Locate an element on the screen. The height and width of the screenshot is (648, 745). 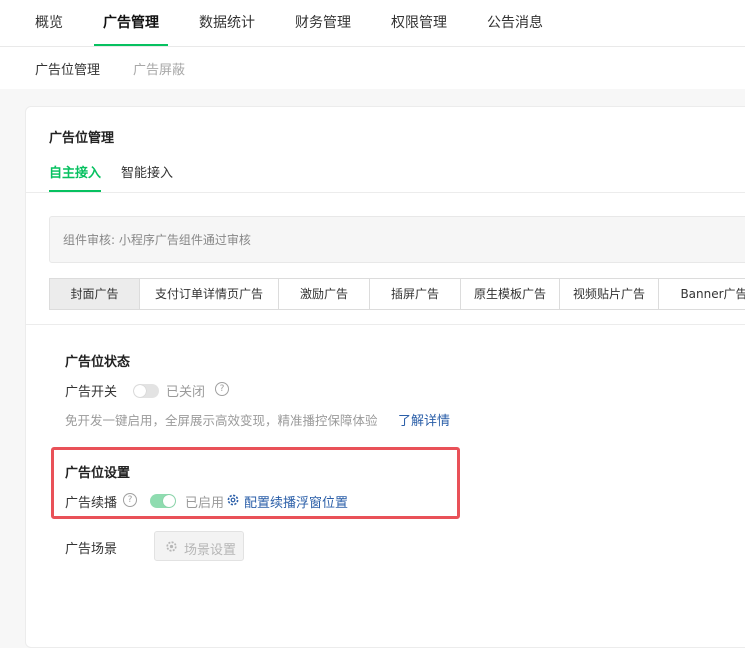
top-nav: 概览 广告管理 数据统计 财务管理 权限管理 公告消息 is located at coordinates (372, 23).